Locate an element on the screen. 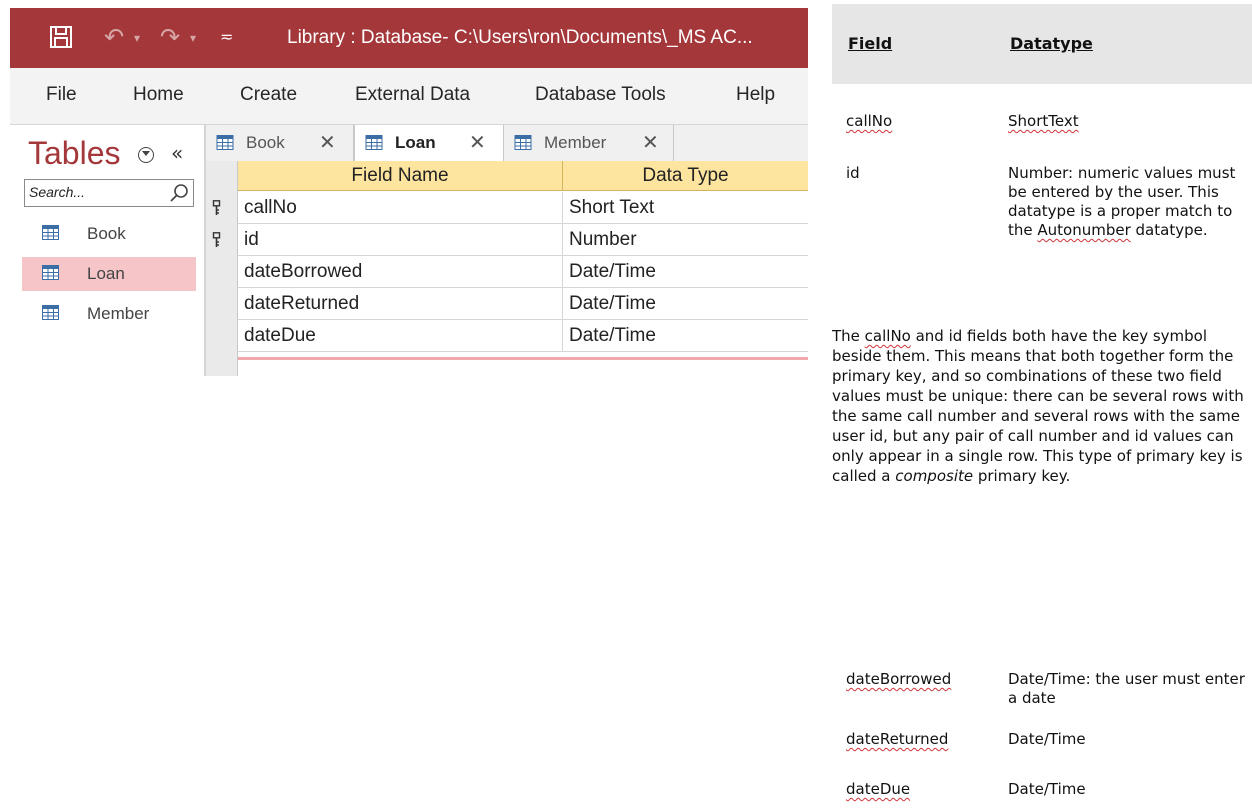  object-tab-bar: Book ✕ Loan ✕ Member ✕ is located at coordinates (507, 143).